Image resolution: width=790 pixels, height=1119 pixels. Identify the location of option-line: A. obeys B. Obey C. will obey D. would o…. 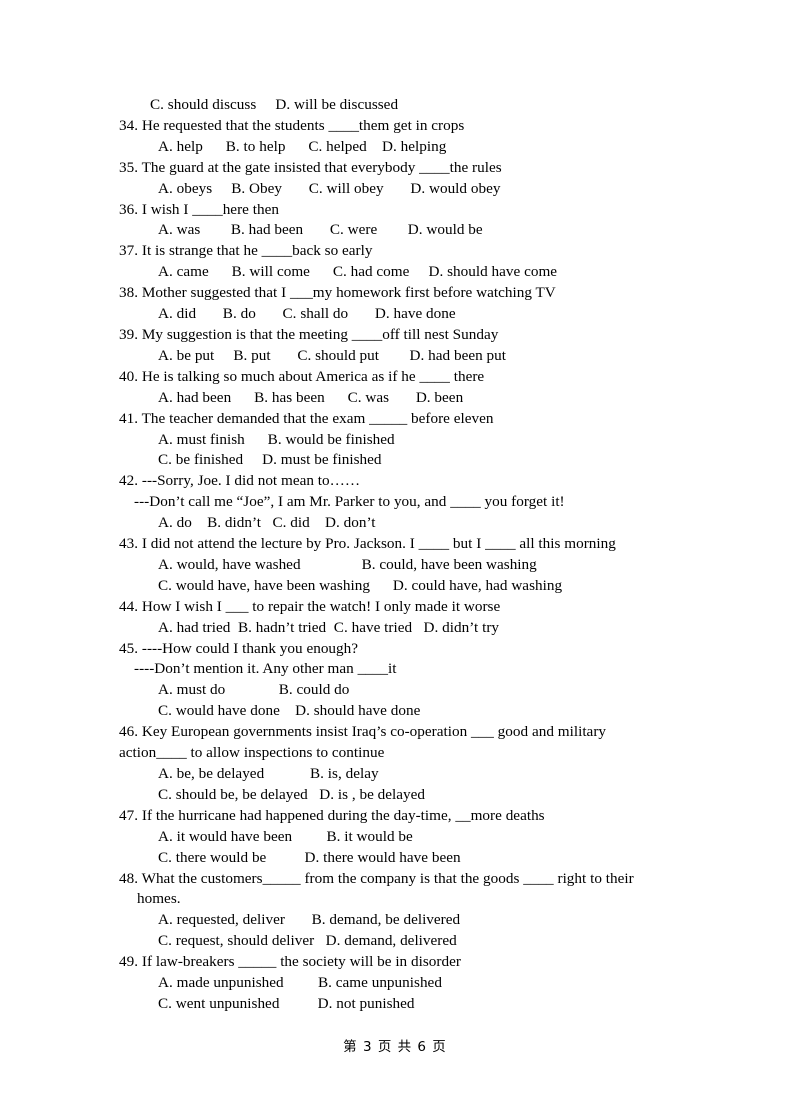
(329, 188).